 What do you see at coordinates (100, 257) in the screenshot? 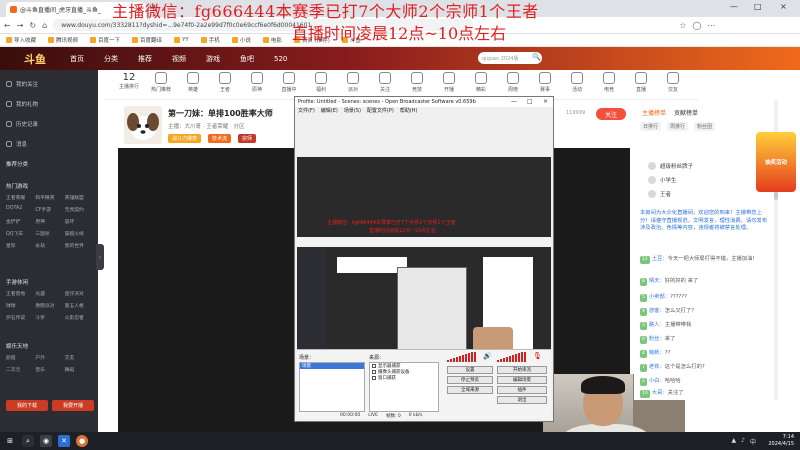
I see `sidebar-collapse-button: ‹` at bounding box center [100, 257].